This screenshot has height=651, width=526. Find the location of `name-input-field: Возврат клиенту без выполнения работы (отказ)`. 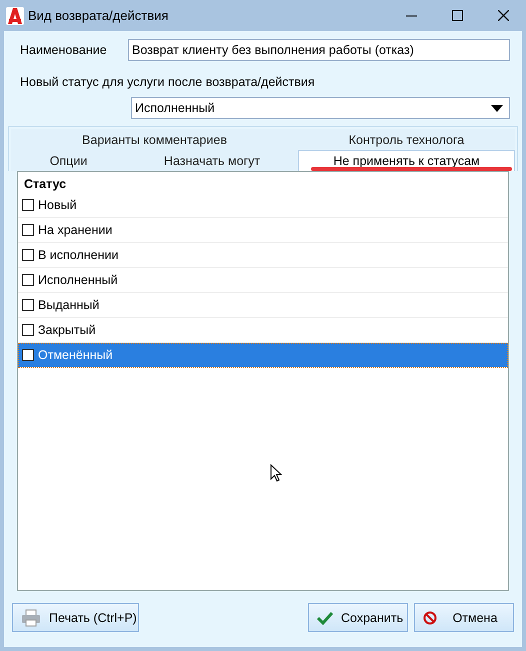

name-input-field: Возврат клиенту без выполнения работы (отказ) is located at coordinates (319, 50).